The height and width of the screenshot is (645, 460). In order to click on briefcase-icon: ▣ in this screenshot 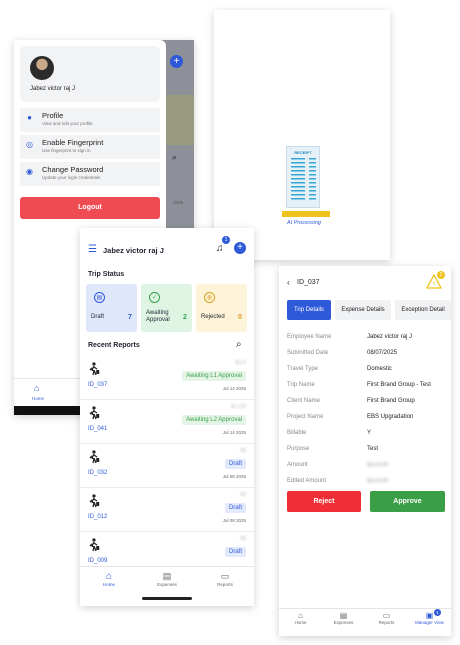, I will do `click(429, 615)`.